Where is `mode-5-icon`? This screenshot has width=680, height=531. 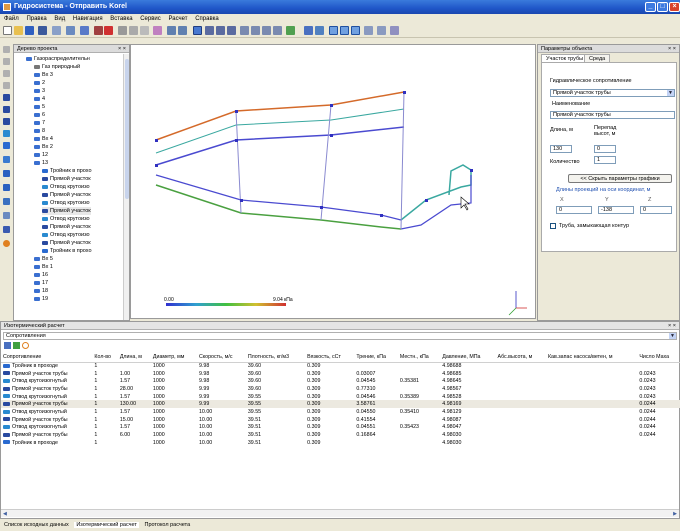 mode-5-icon is located at coordinates (381, 30).